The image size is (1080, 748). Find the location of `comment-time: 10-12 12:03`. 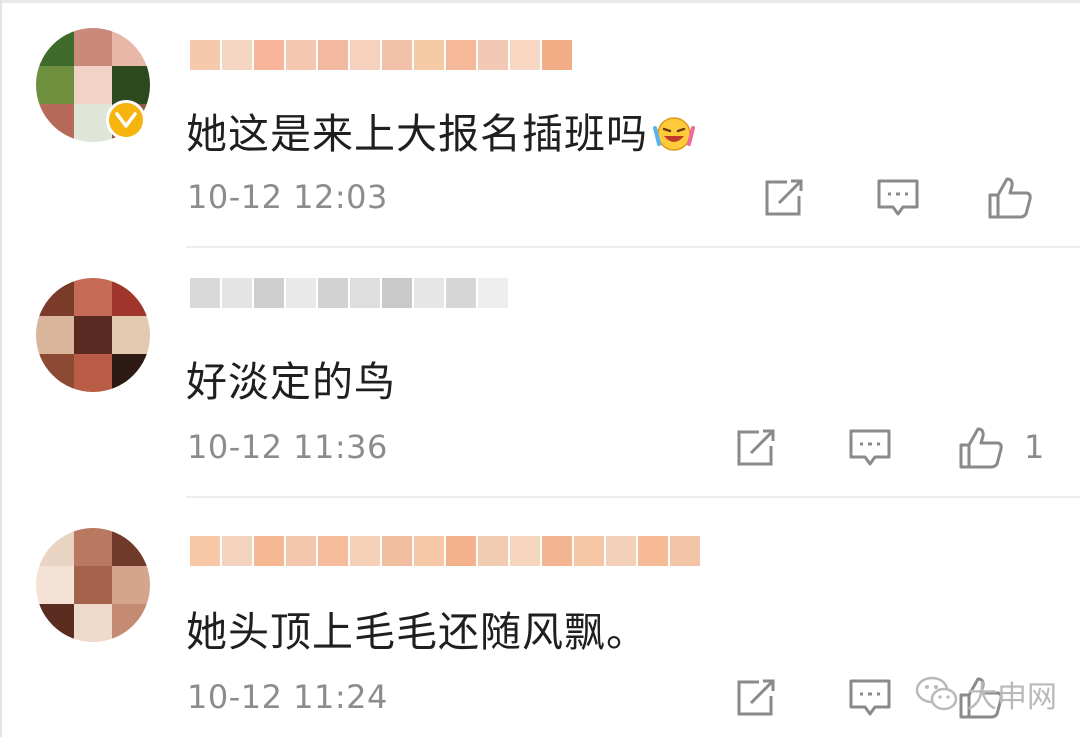

comment-time: 10-12 12:03 is located at coordinates (287, 197).